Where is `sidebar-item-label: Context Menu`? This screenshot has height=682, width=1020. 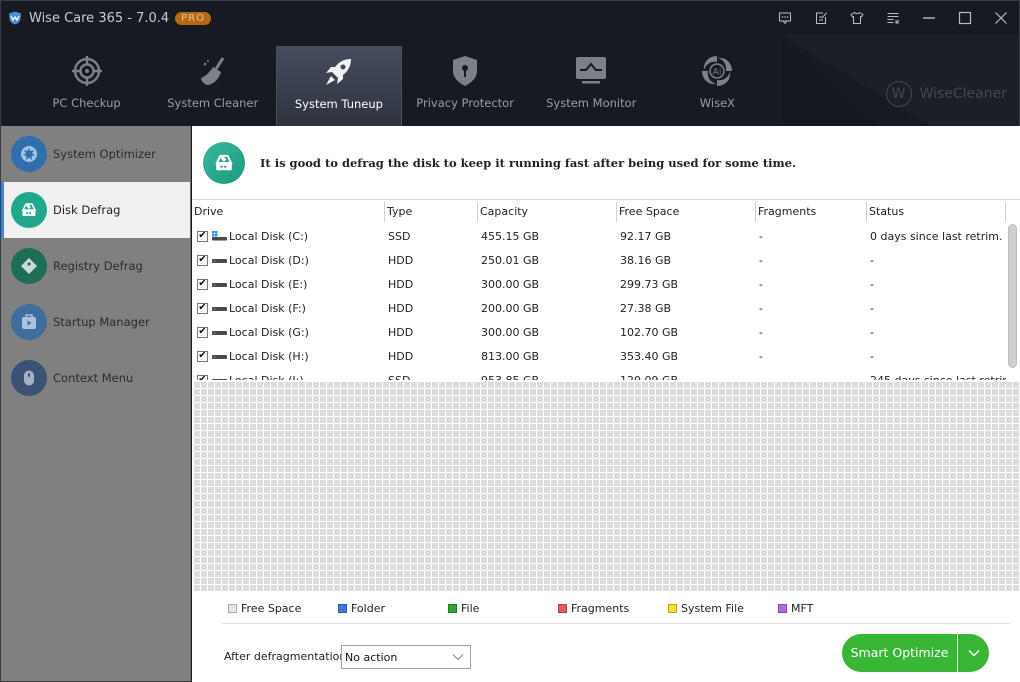 sidebar-item-label: Context Menu is located at coordinates (93, 378).